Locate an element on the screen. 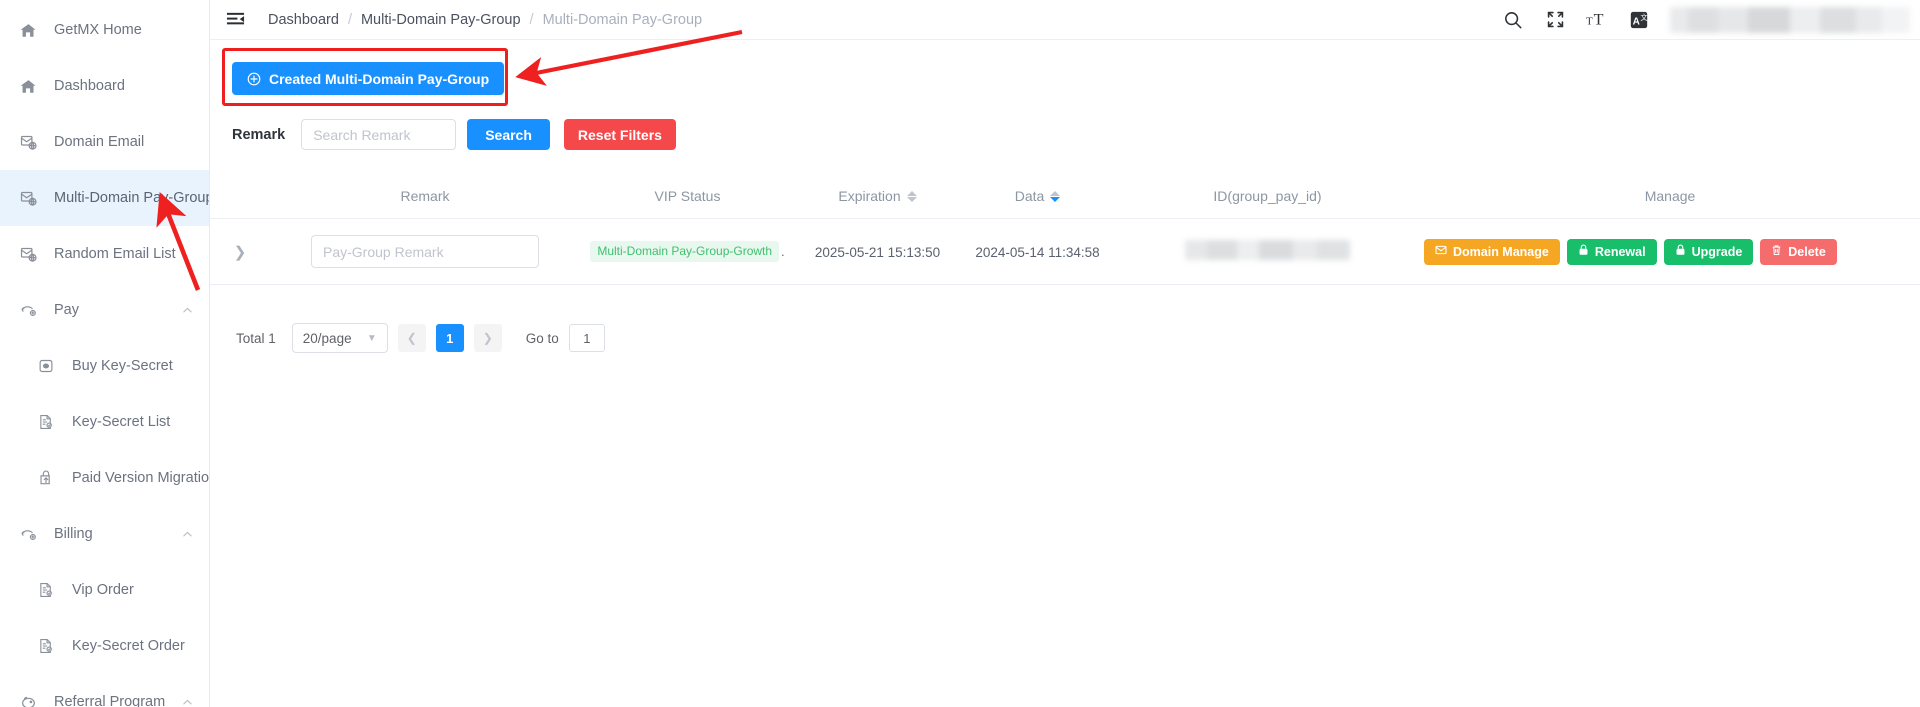 This screenshot has height=707, width=1920. row-expiration-cell: 2025-05-21 15:13:50 is located at coordinates (877, 251).